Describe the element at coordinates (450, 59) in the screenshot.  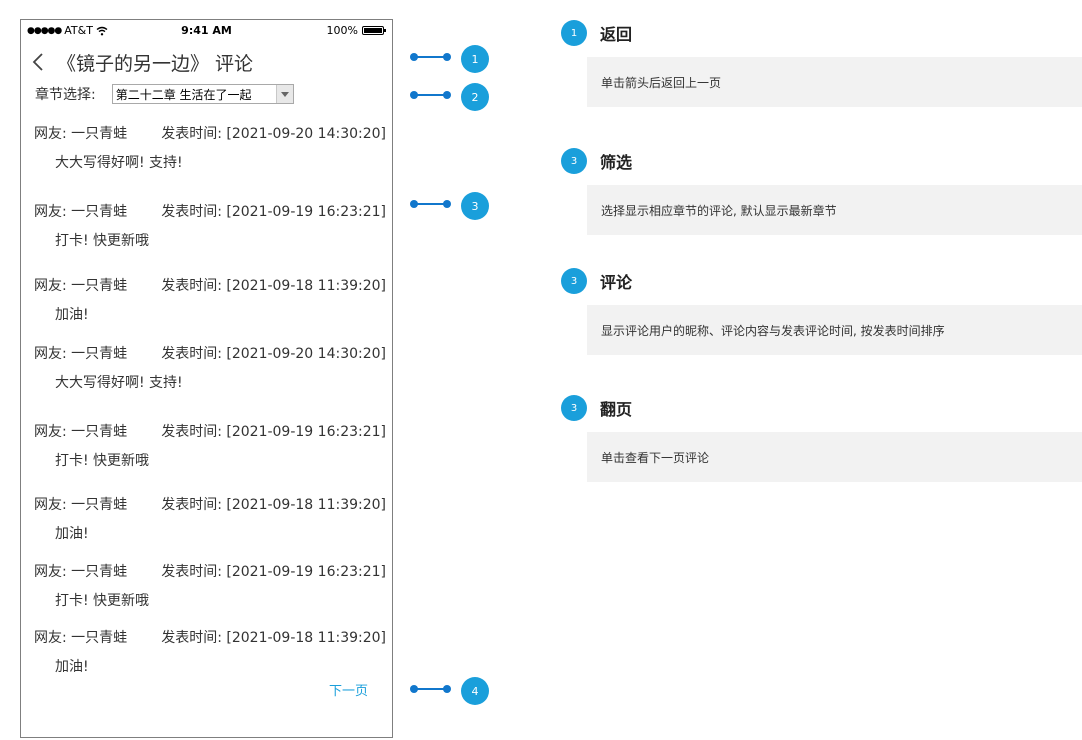
I see `callout-1: 1` at that location.